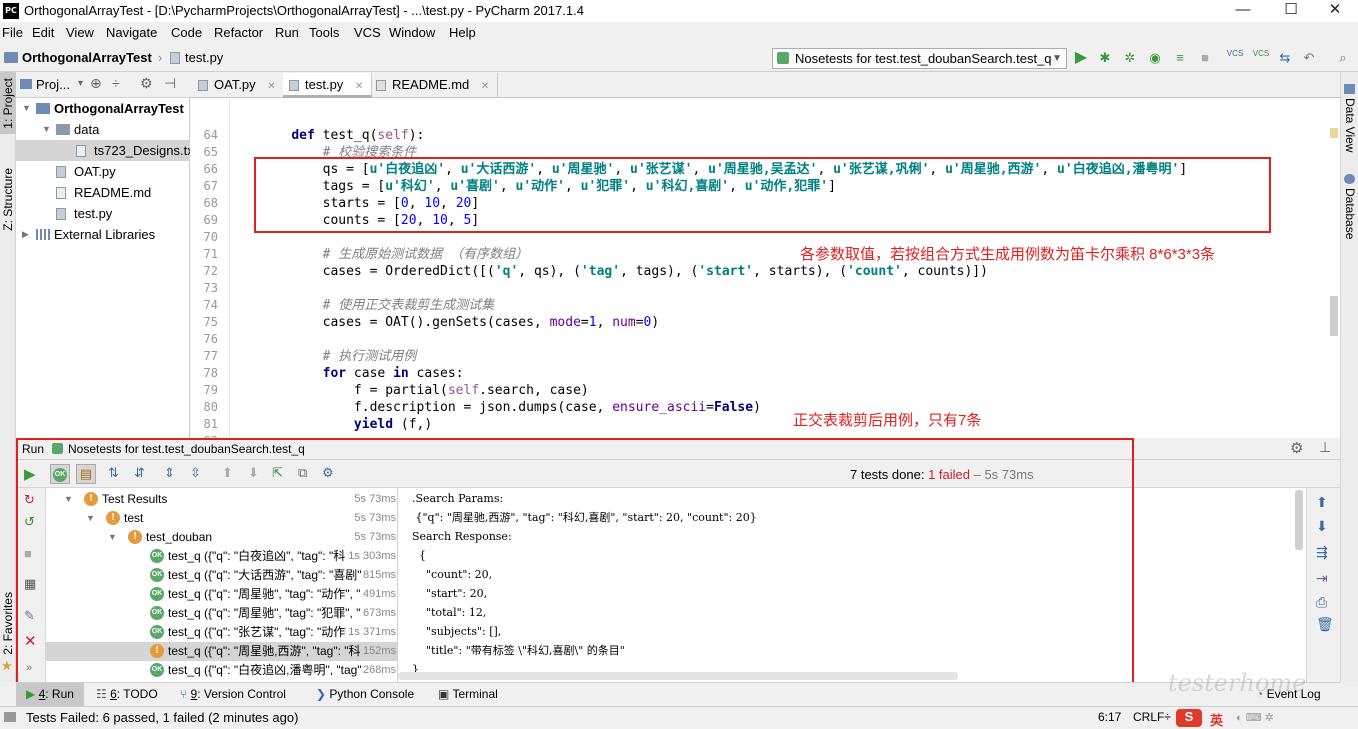  I want to click on menu-window: Window, so click(412, 32).